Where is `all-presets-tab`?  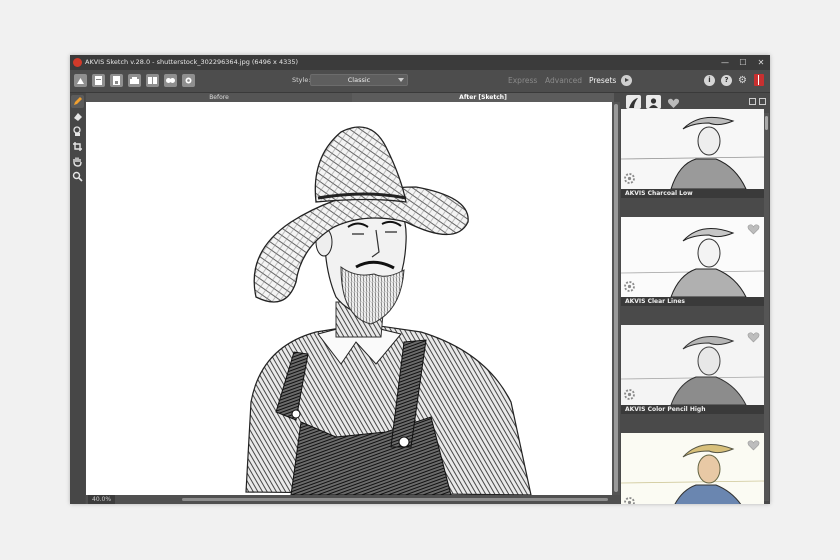
all-presets-tab is located at coordinates (633, 102).